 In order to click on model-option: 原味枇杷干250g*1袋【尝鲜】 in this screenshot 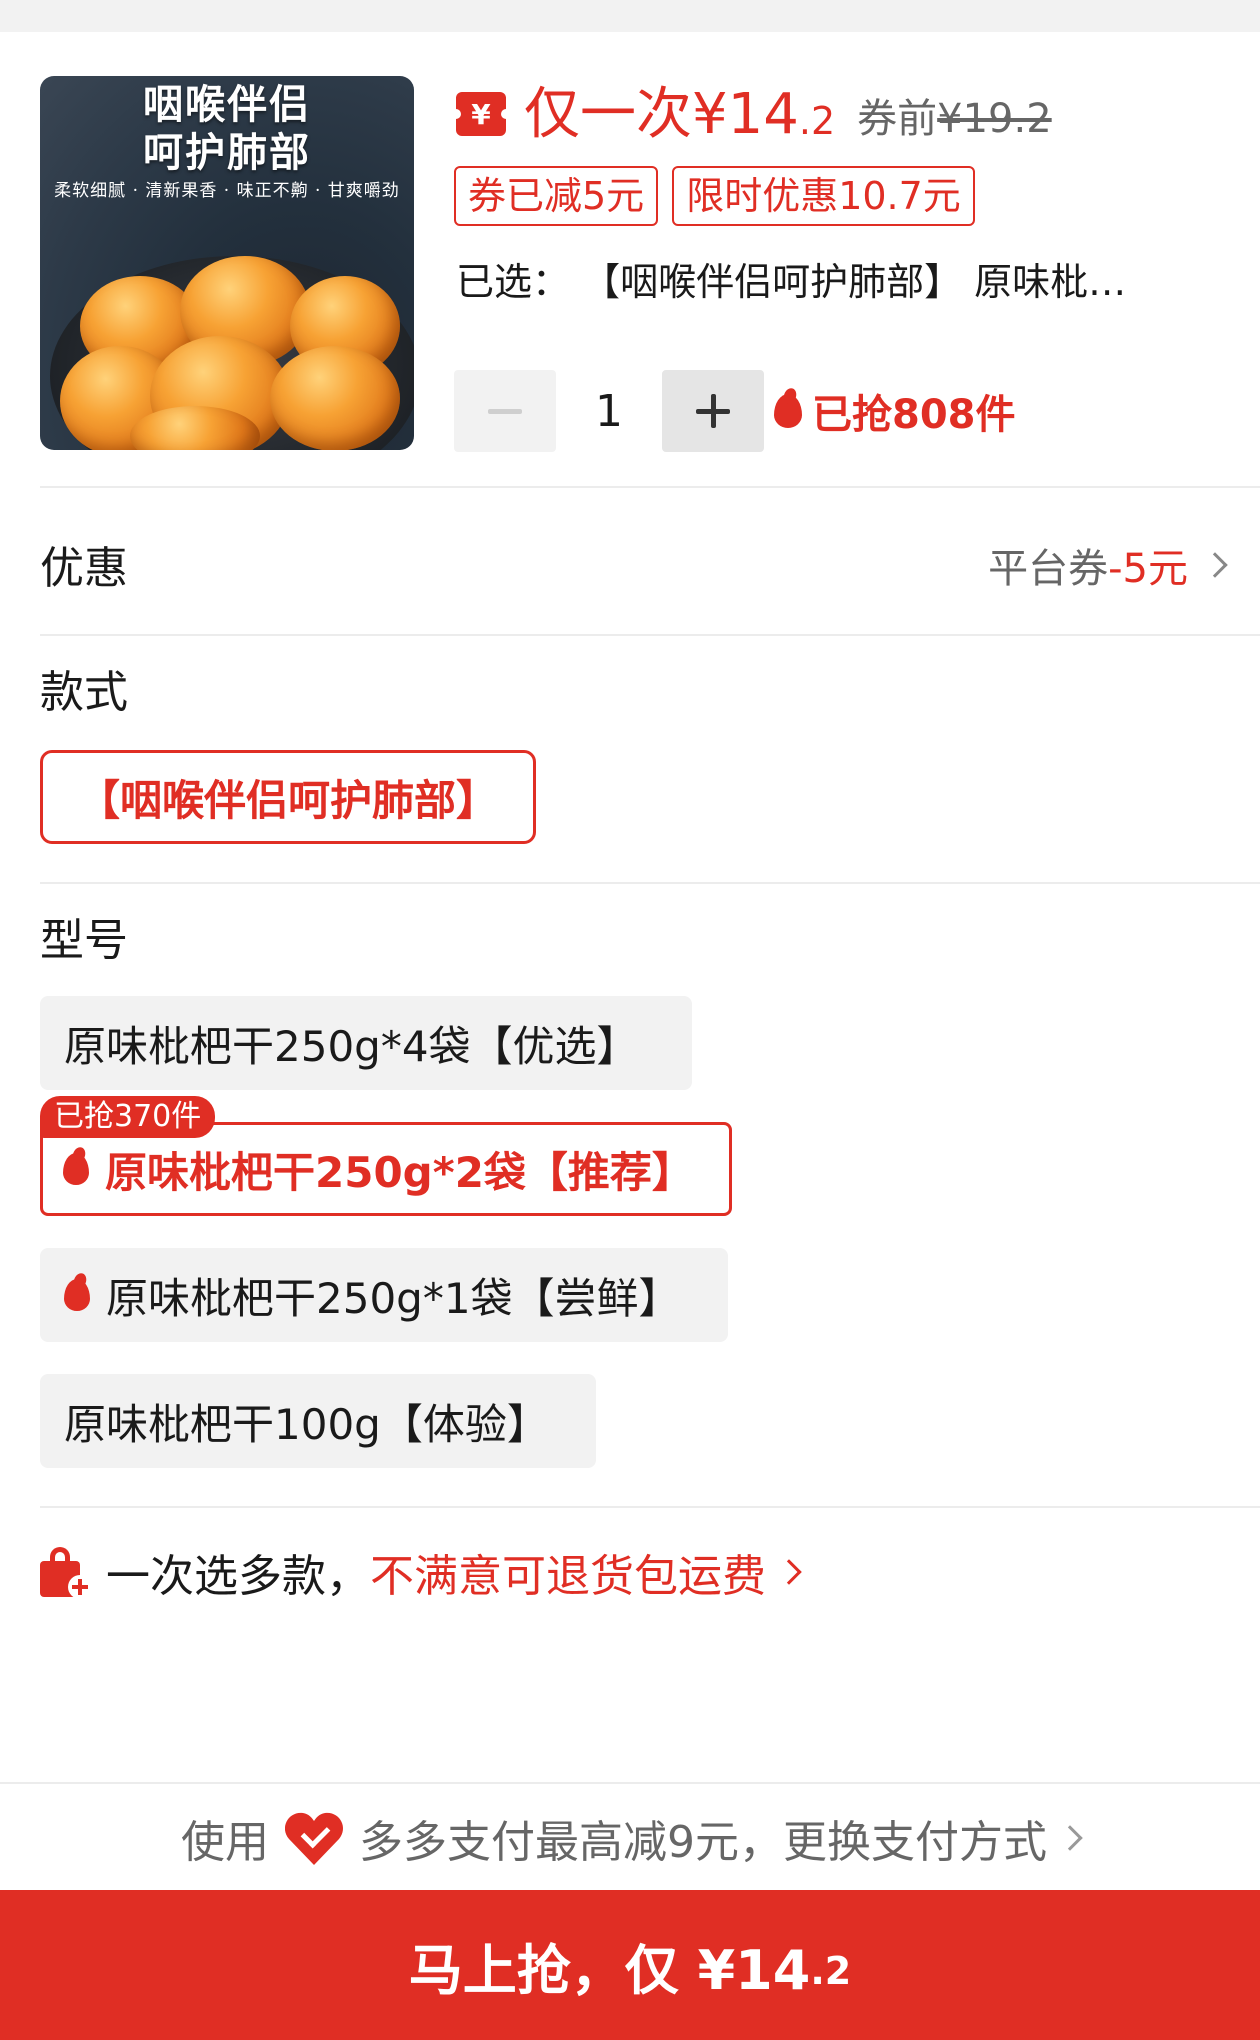, I will do `click(384, 1295)`.